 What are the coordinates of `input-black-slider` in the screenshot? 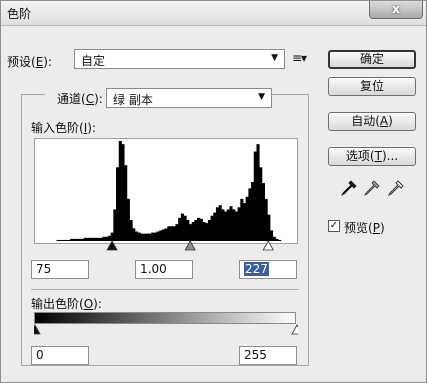 It's located at (112, 245).